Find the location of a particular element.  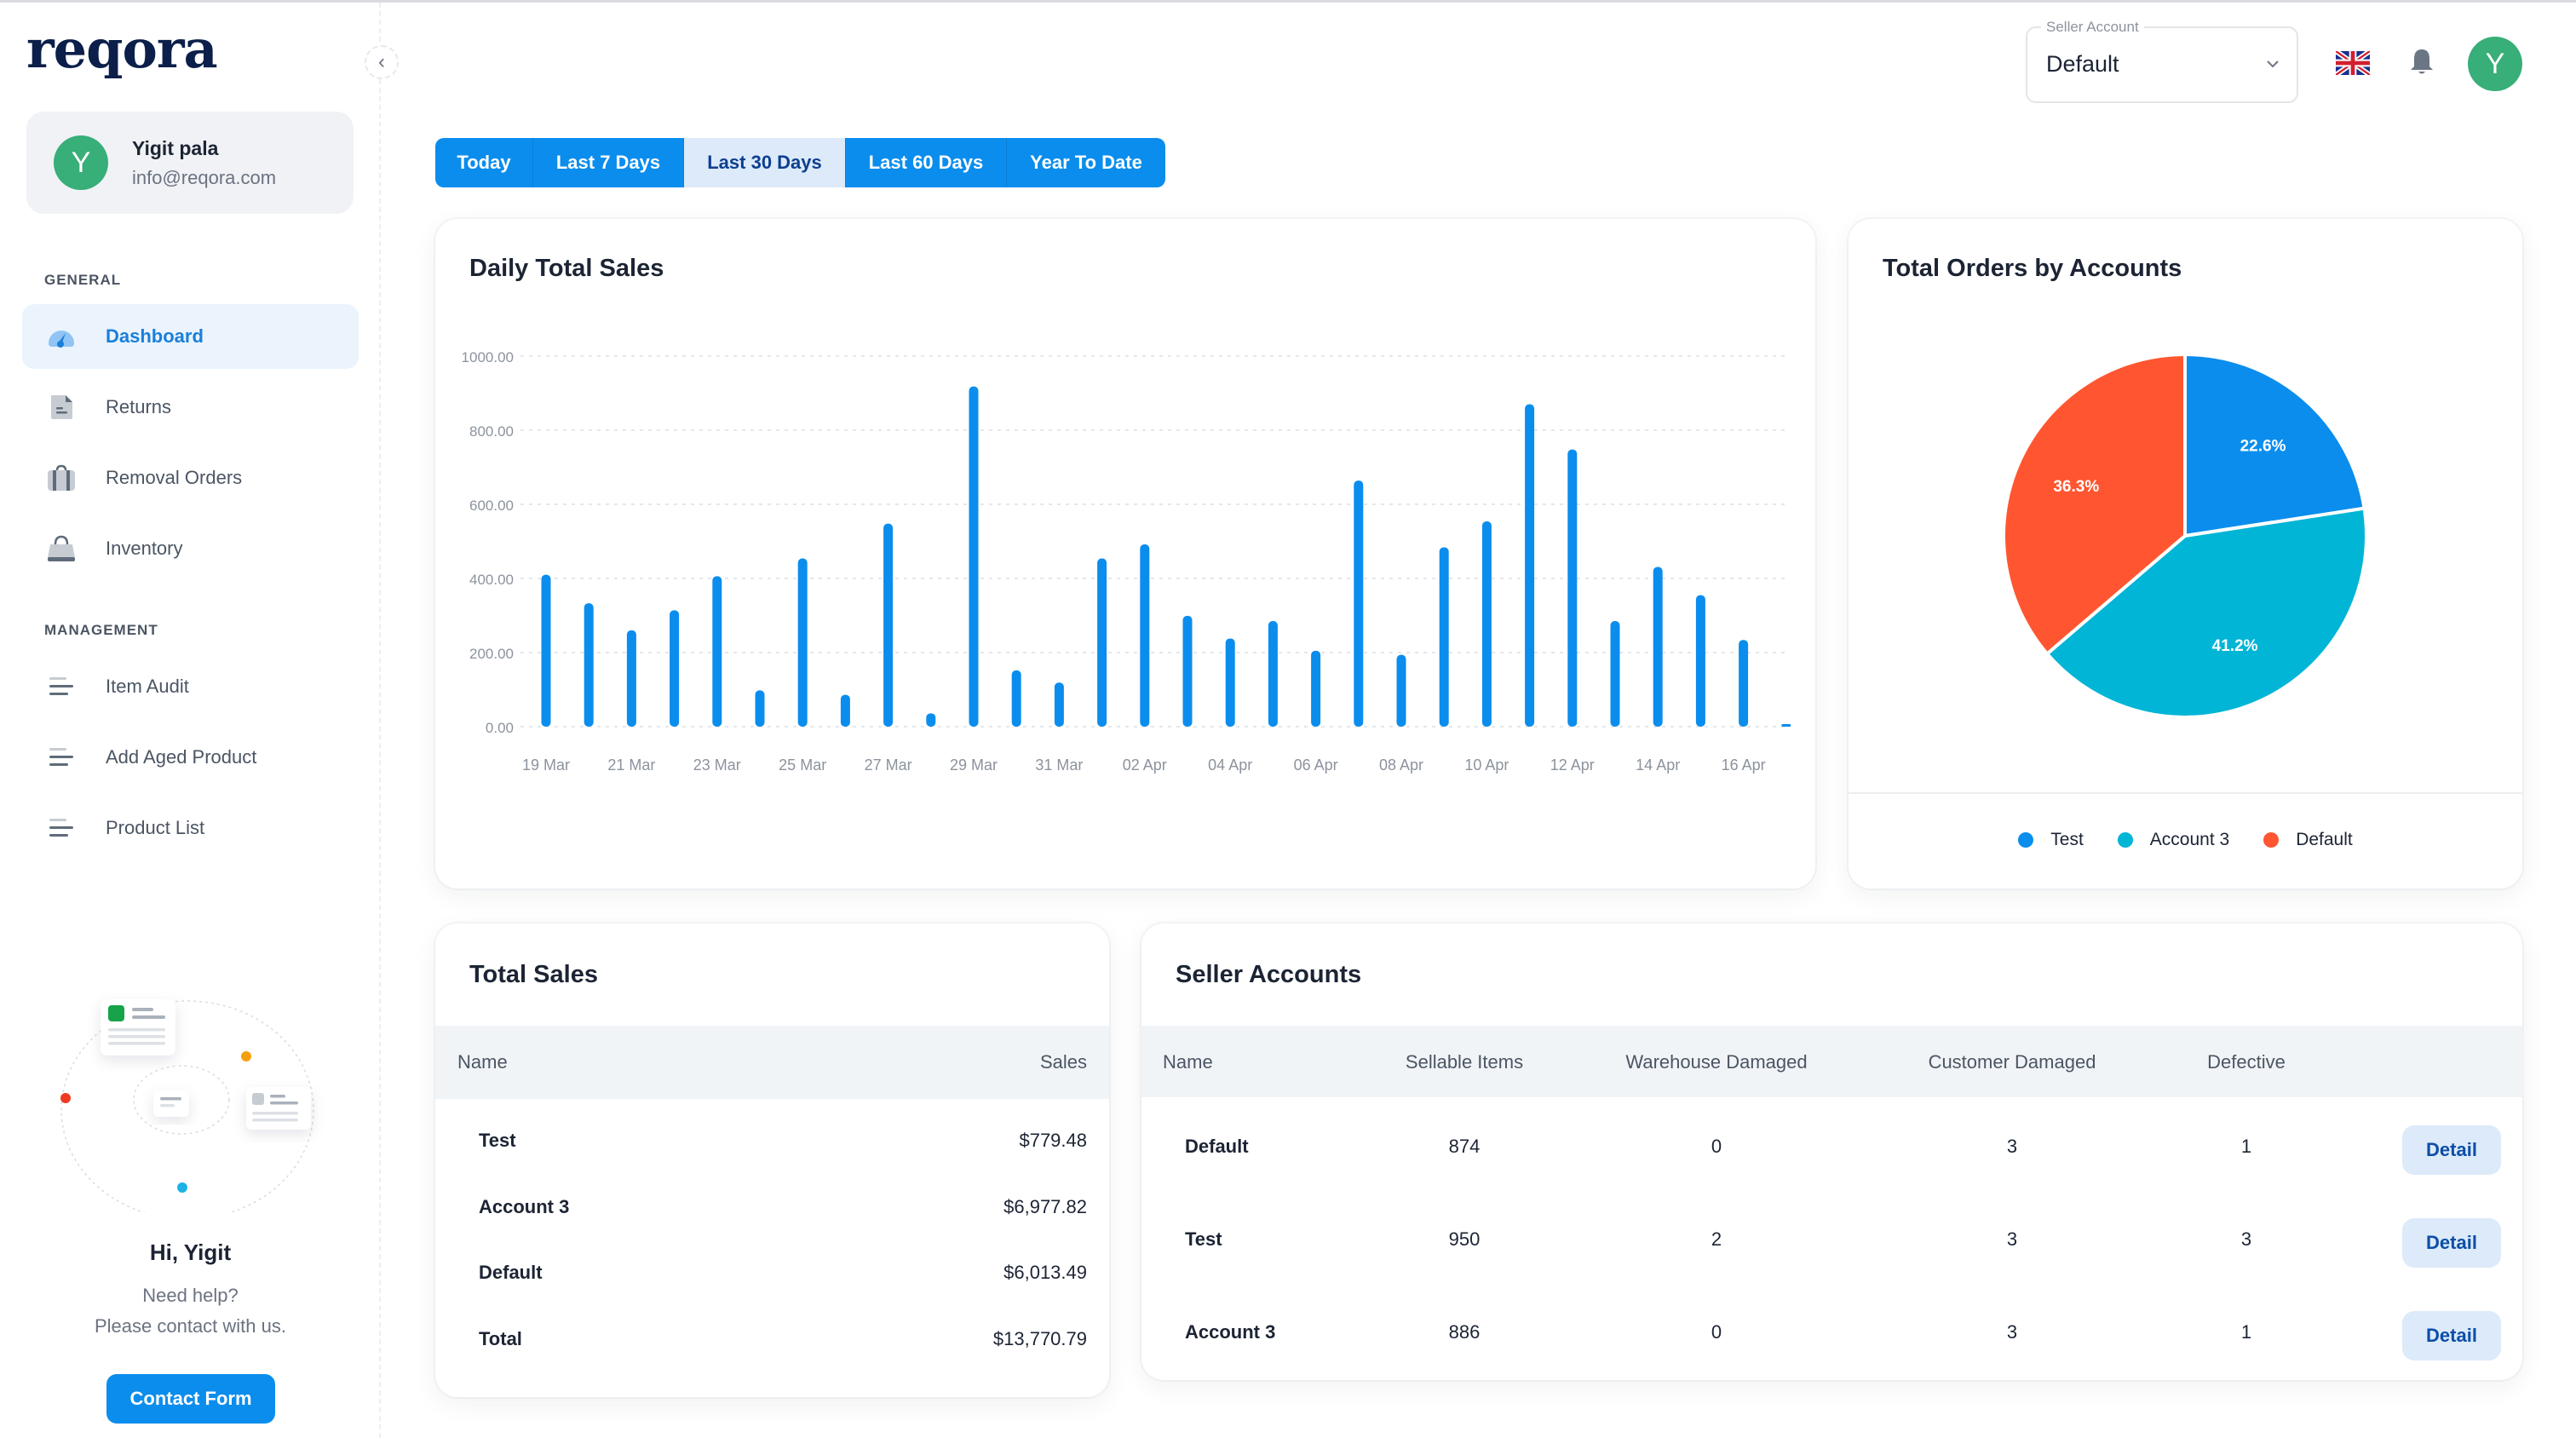

bar-21-mar is located at coordinates (631, 678).